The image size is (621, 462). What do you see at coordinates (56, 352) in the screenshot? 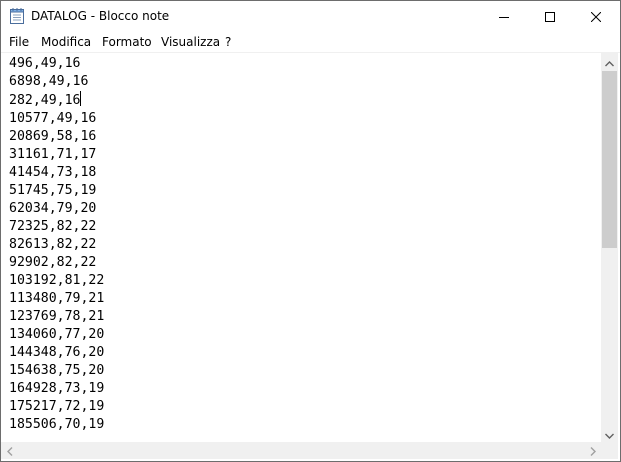
I see `text-line: 144348,76,20` at bounding box center [56, 352].